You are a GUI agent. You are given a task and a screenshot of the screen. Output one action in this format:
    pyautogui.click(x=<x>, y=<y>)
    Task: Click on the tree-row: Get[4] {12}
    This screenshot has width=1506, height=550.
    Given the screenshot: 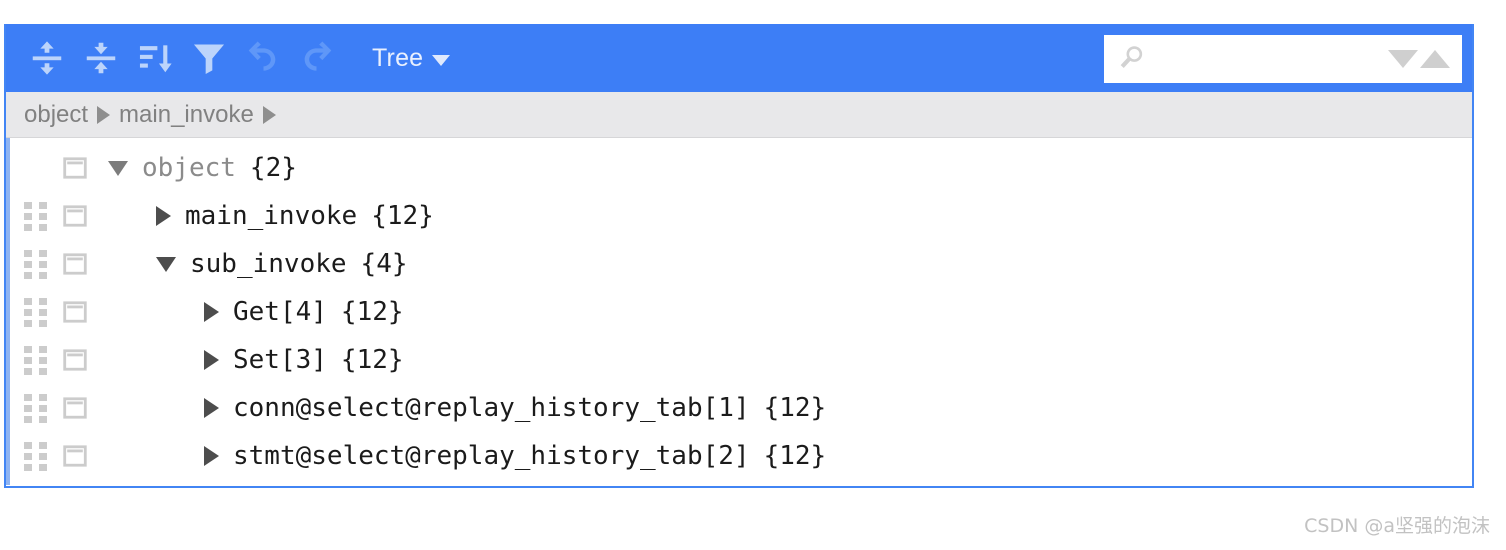 What is the action you would take?
    pyautogui.click(x=739, y=312)
    